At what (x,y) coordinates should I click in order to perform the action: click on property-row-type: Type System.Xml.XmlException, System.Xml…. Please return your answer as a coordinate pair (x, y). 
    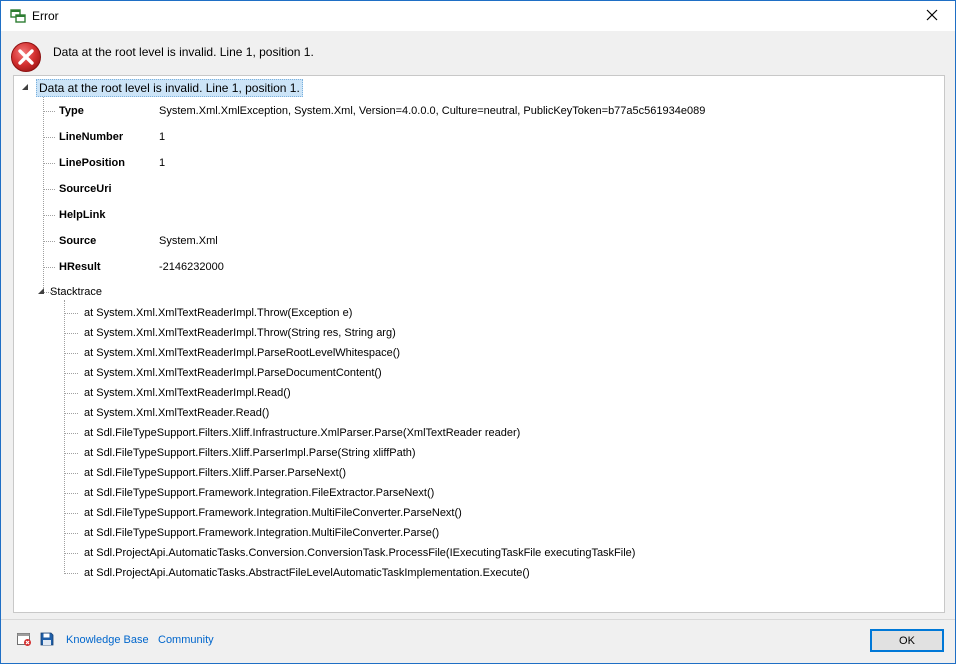
    Looking at the image, I should click on (382, 111).